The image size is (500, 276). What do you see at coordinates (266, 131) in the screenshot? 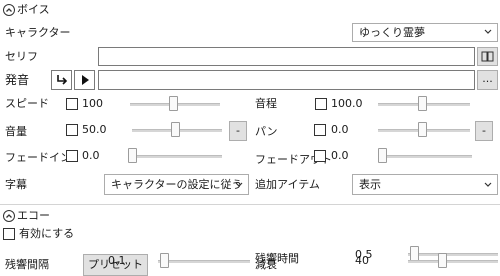
I see `pan-label: パン` at bounding box center [266, 131].